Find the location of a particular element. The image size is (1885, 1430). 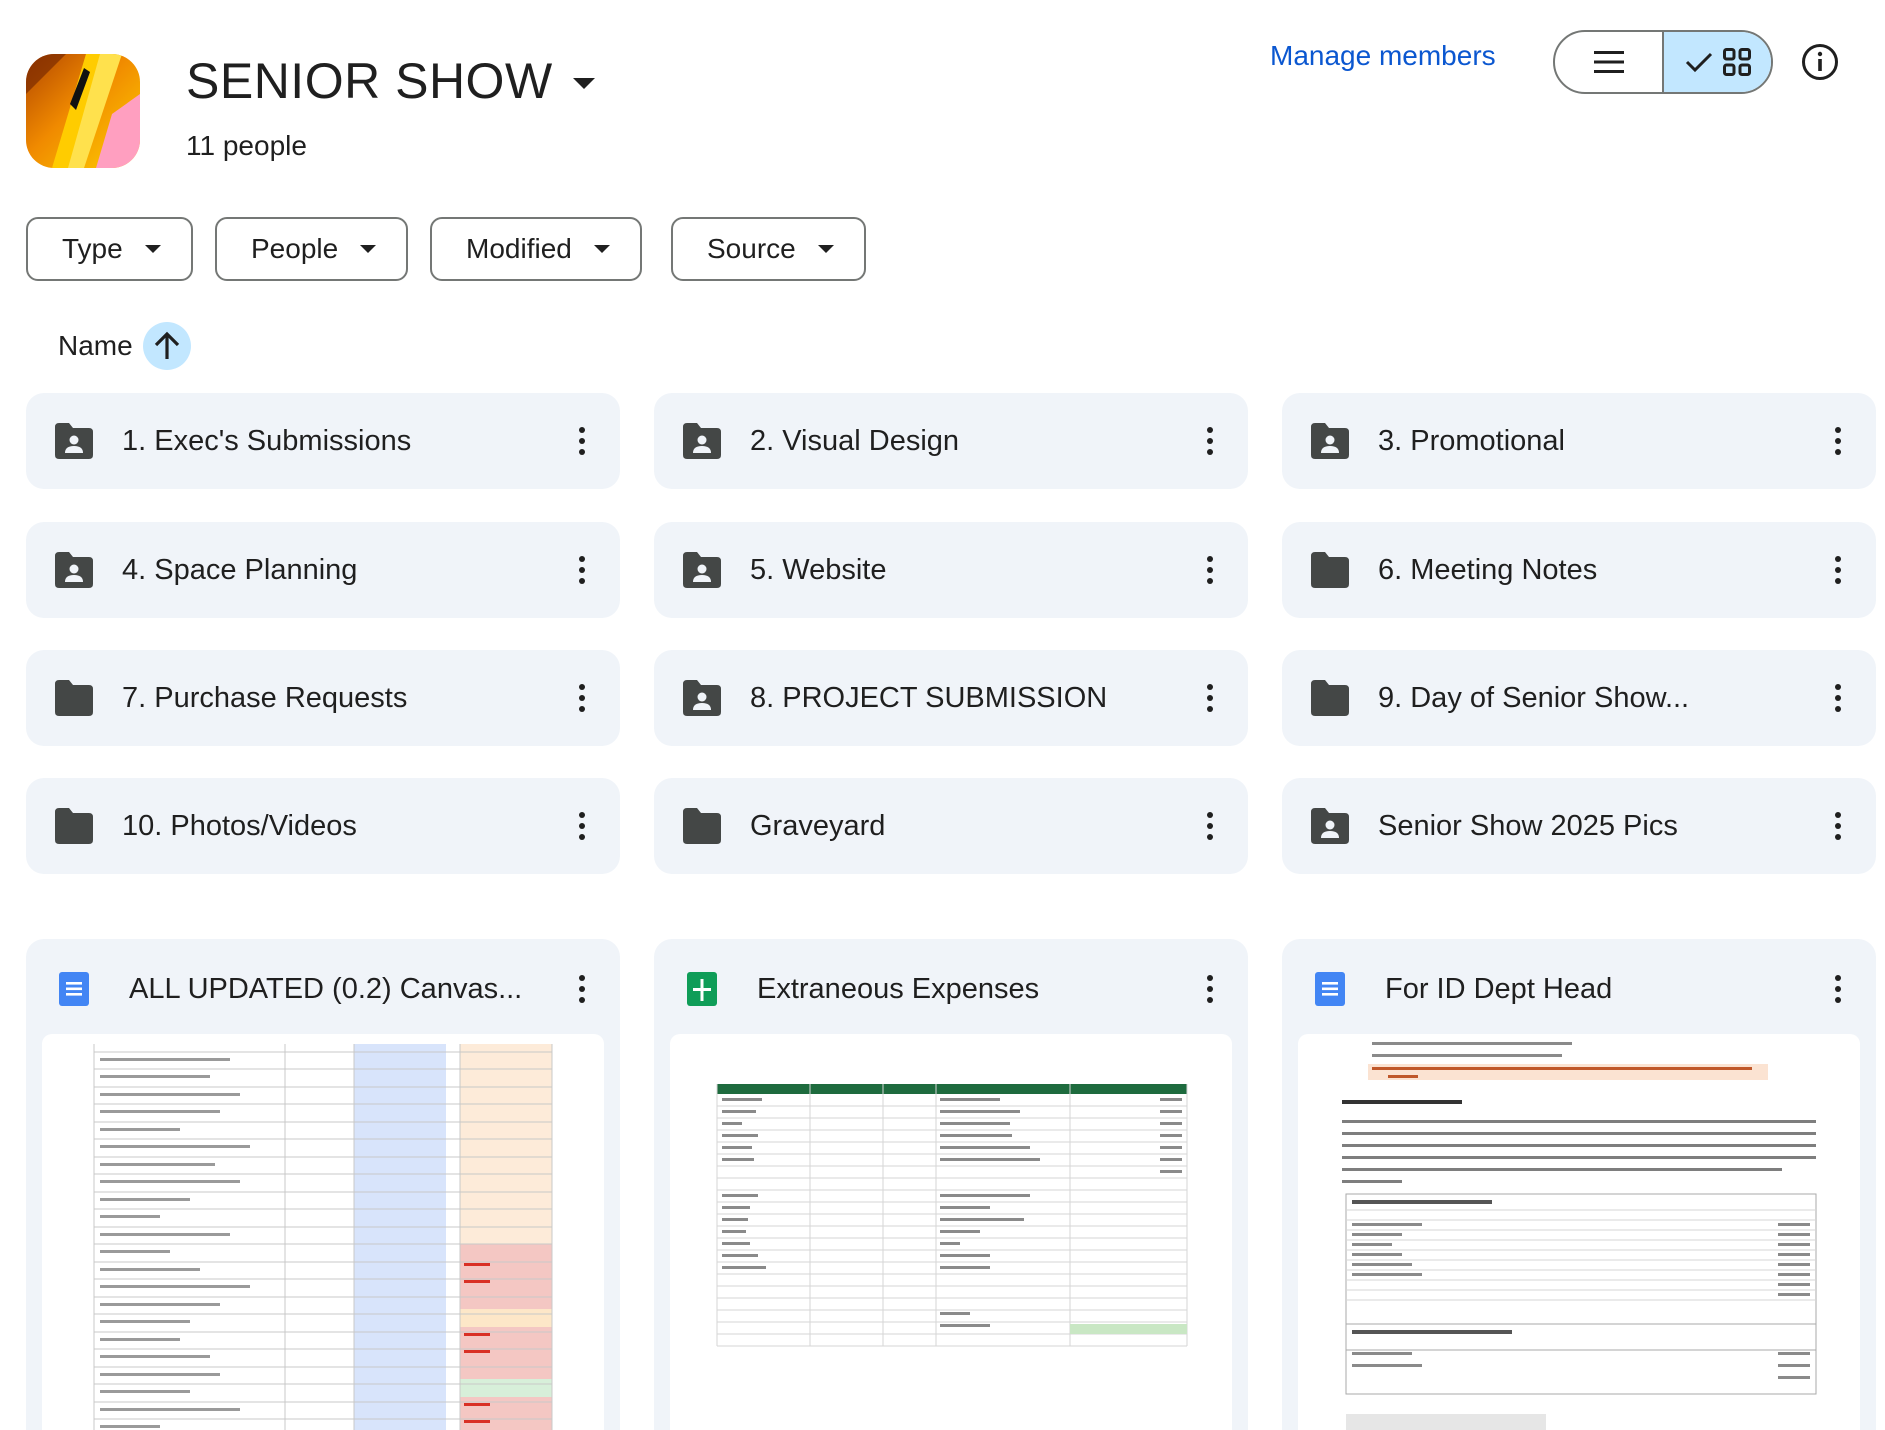

list-view-button is located at coordinates (1609, 62).